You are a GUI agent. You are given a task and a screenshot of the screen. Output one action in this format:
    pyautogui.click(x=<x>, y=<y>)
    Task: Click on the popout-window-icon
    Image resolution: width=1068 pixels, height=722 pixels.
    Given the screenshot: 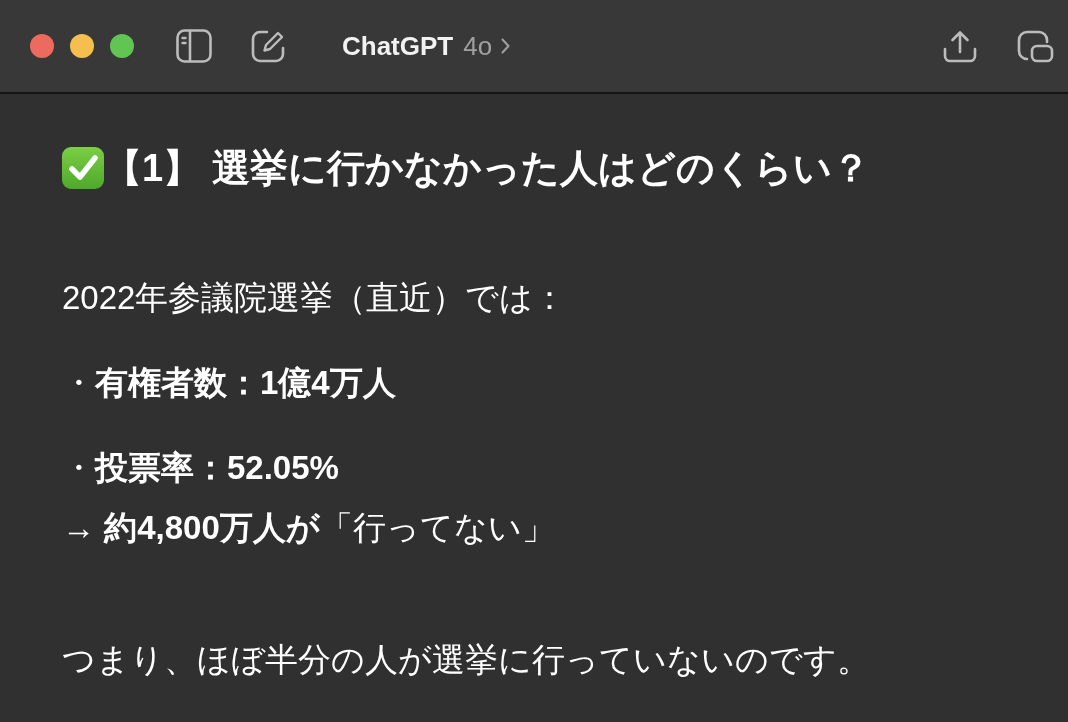 What is the action you would take?
    pyautogui.click(x=1035, y=46)
    